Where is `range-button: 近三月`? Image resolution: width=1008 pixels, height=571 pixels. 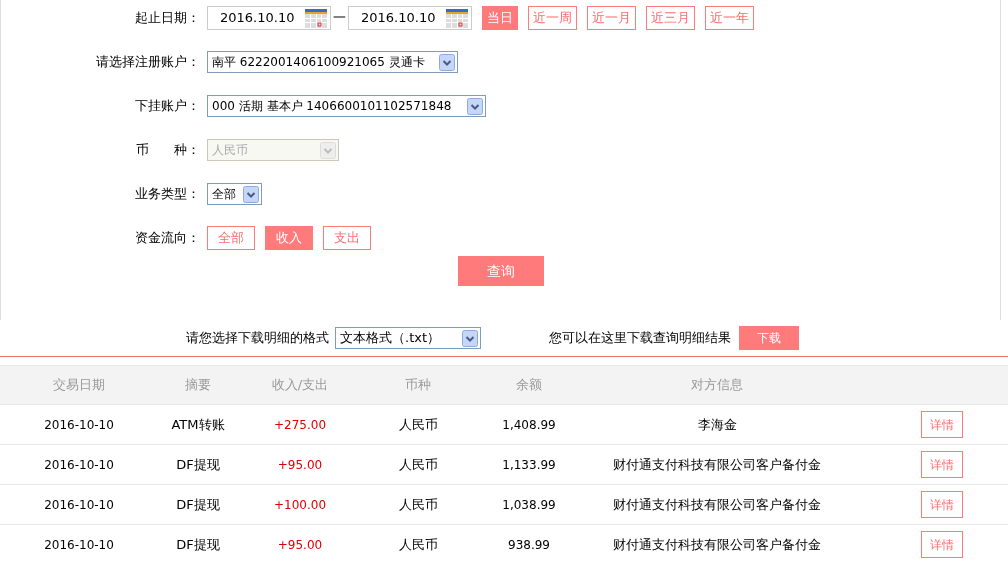
range-button: 近三月 is located at coordinates (670, 18).